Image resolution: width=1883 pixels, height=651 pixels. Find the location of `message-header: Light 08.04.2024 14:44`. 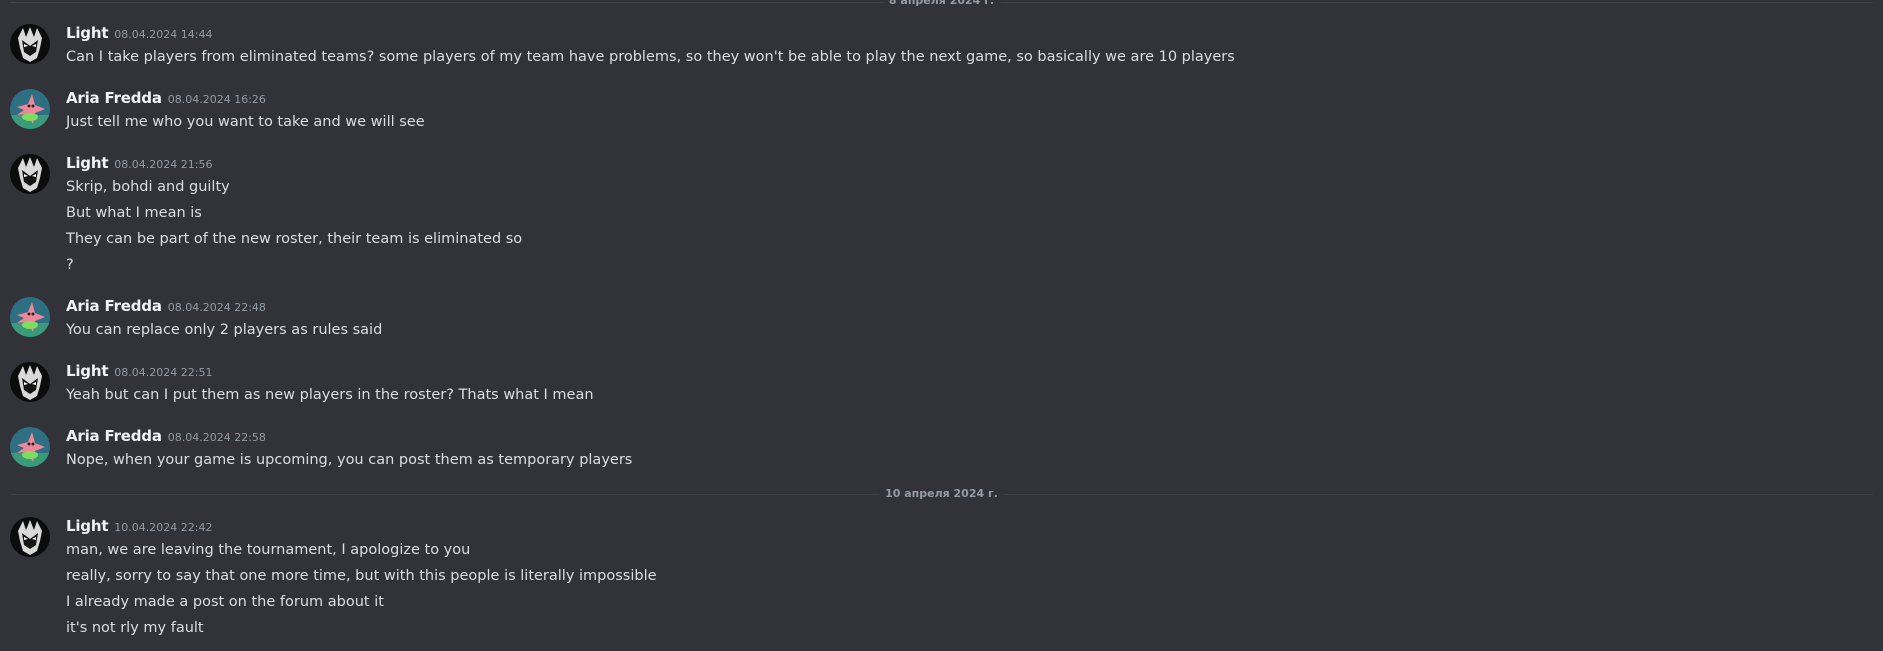

message-header: Light 08.04.2024 14:44 is located at coordinates (139, 33).